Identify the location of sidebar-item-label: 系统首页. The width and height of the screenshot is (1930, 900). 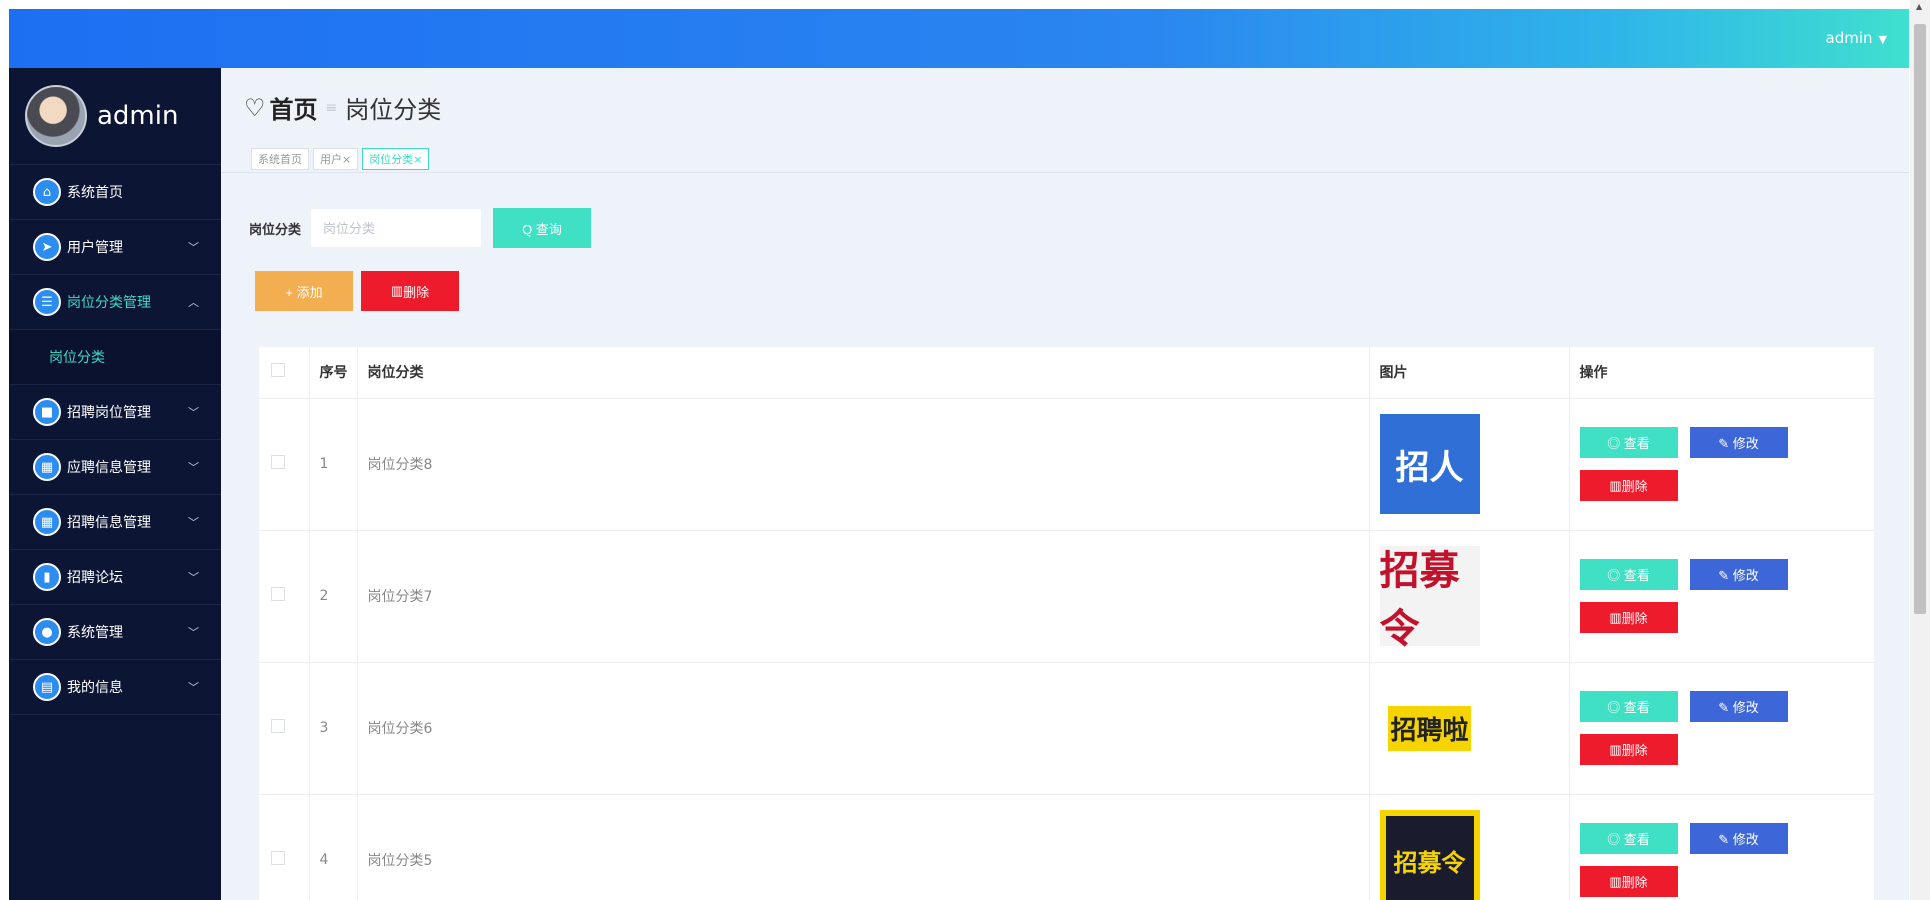
(95, 193).